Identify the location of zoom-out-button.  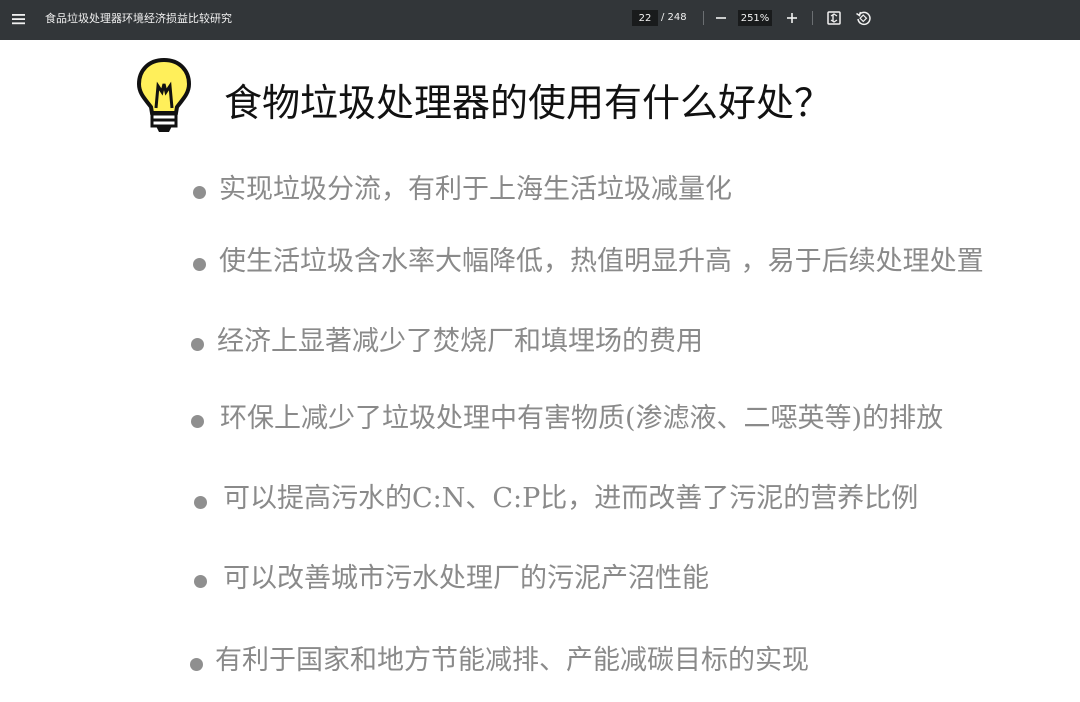
(721, 18).